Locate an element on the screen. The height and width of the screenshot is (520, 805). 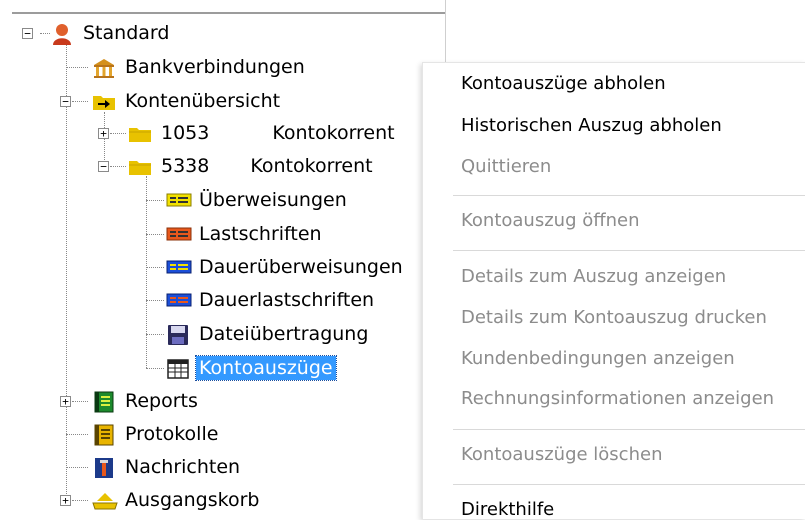
menu-item-kontoauszug-oeffnen: Kontoauszug öffnen is located at coordinates (550, 220).